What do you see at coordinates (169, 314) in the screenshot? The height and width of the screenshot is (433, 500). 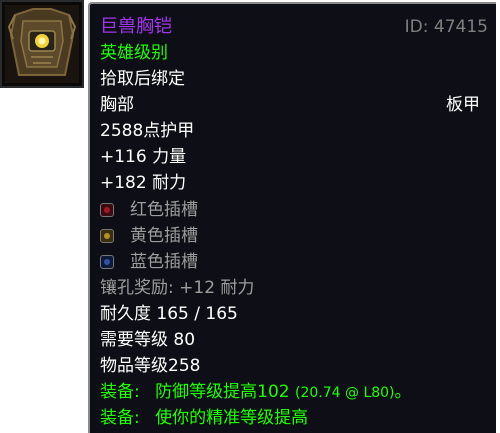 I see `durability: 耐久度 165 / 165` at bounding box center [169, 314].